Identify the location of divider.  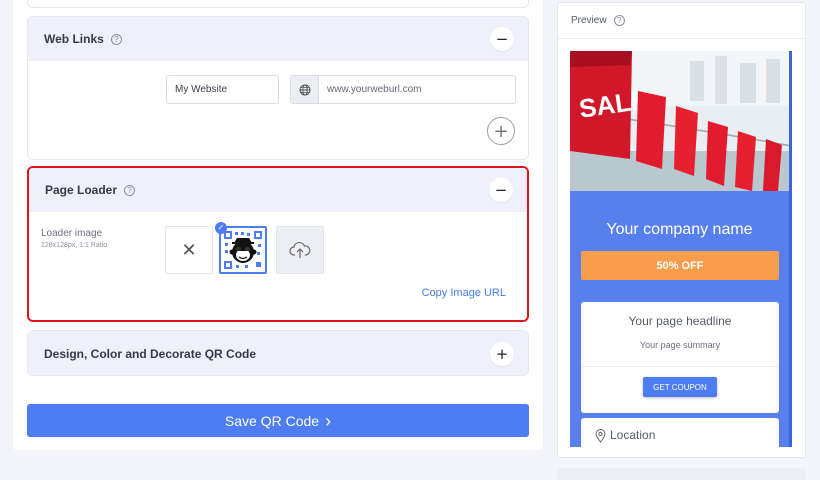
(680, 366).